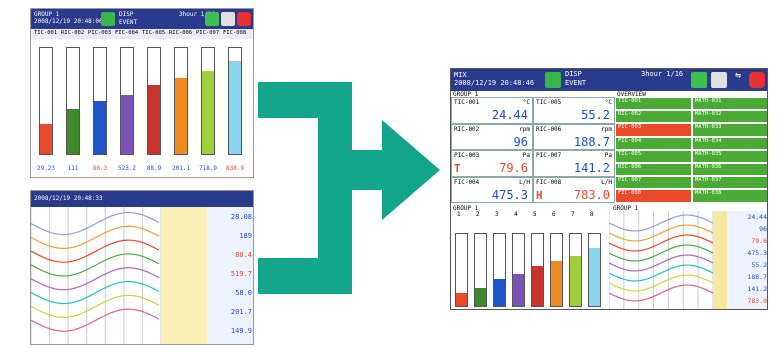  I want to click on tag-label: RIC-002, so click(73, 33).